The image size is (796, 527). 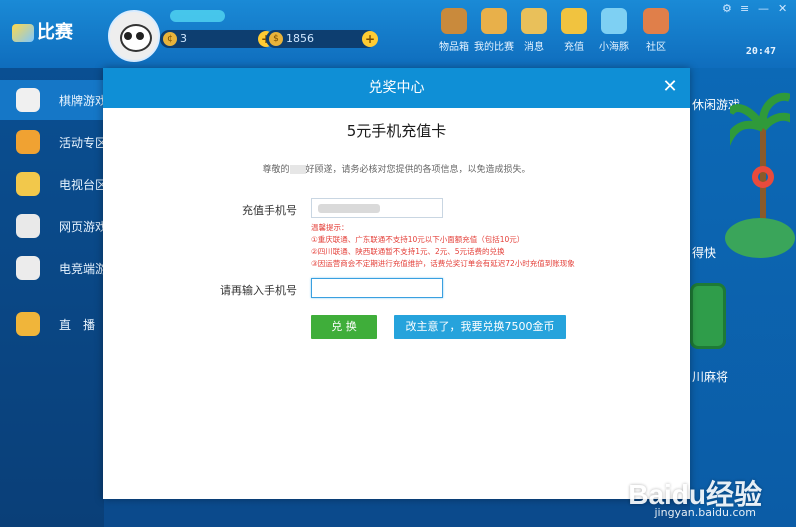 I want to click on user-avatar, so click(x=134, y=36).